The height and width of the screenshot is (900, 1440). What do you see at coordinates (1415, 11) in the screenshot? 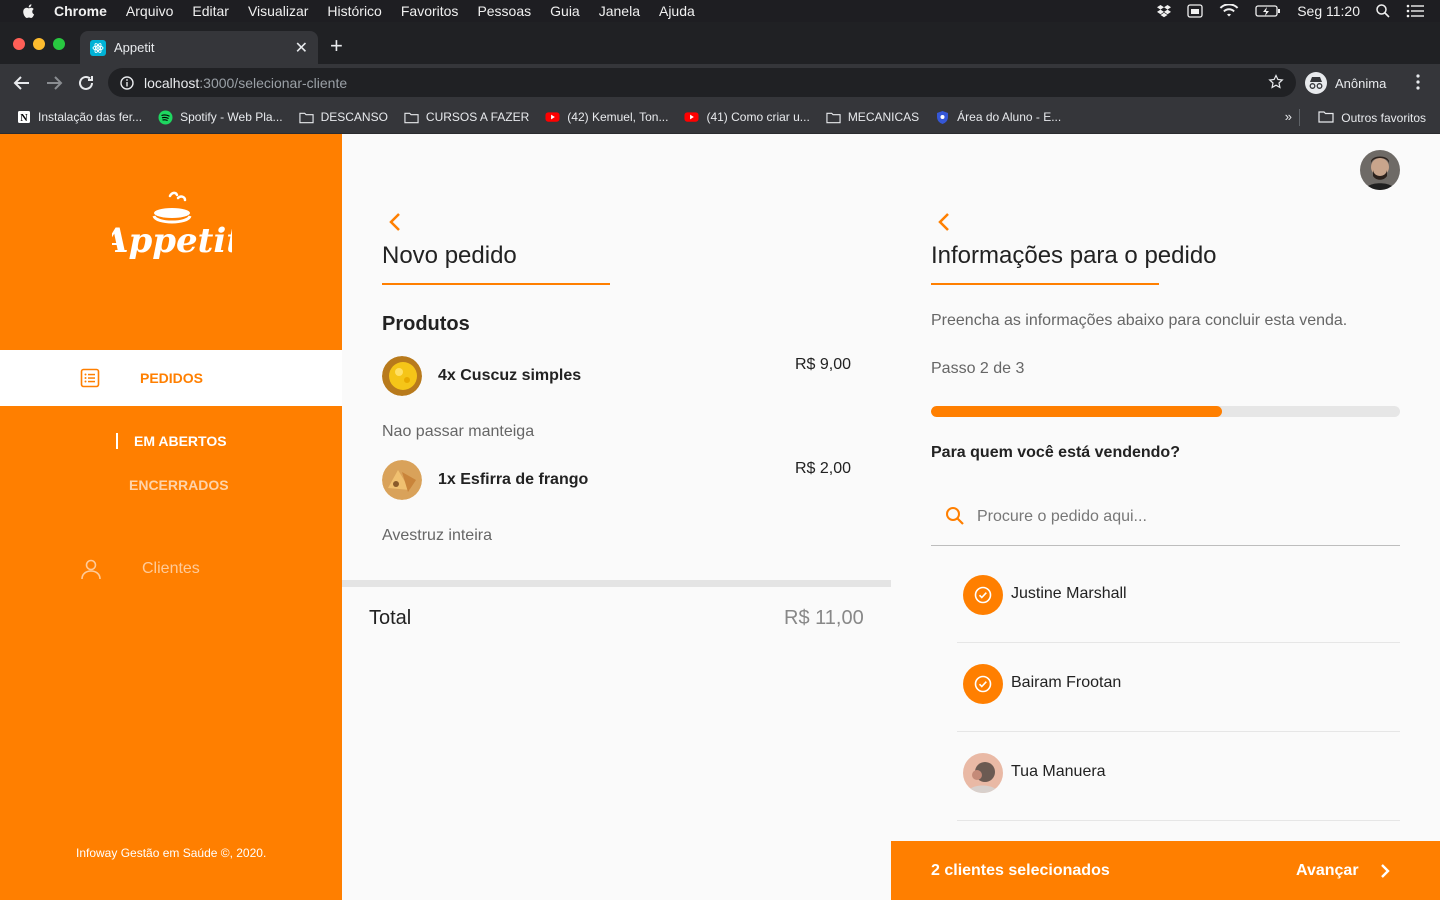
I see `notification-center-icon` at bounding box center [1415, 11].